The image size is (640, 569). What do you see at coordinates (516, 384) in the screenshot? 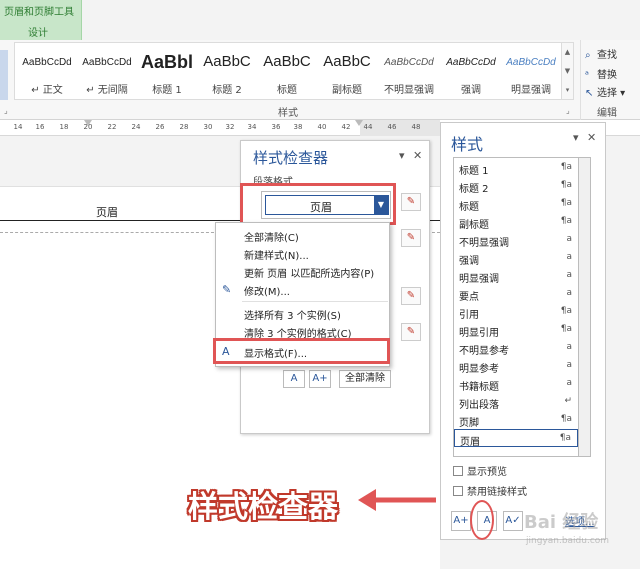
I see `style-item-book-title: 书籍标题 a` at bounding box center [516, 384].